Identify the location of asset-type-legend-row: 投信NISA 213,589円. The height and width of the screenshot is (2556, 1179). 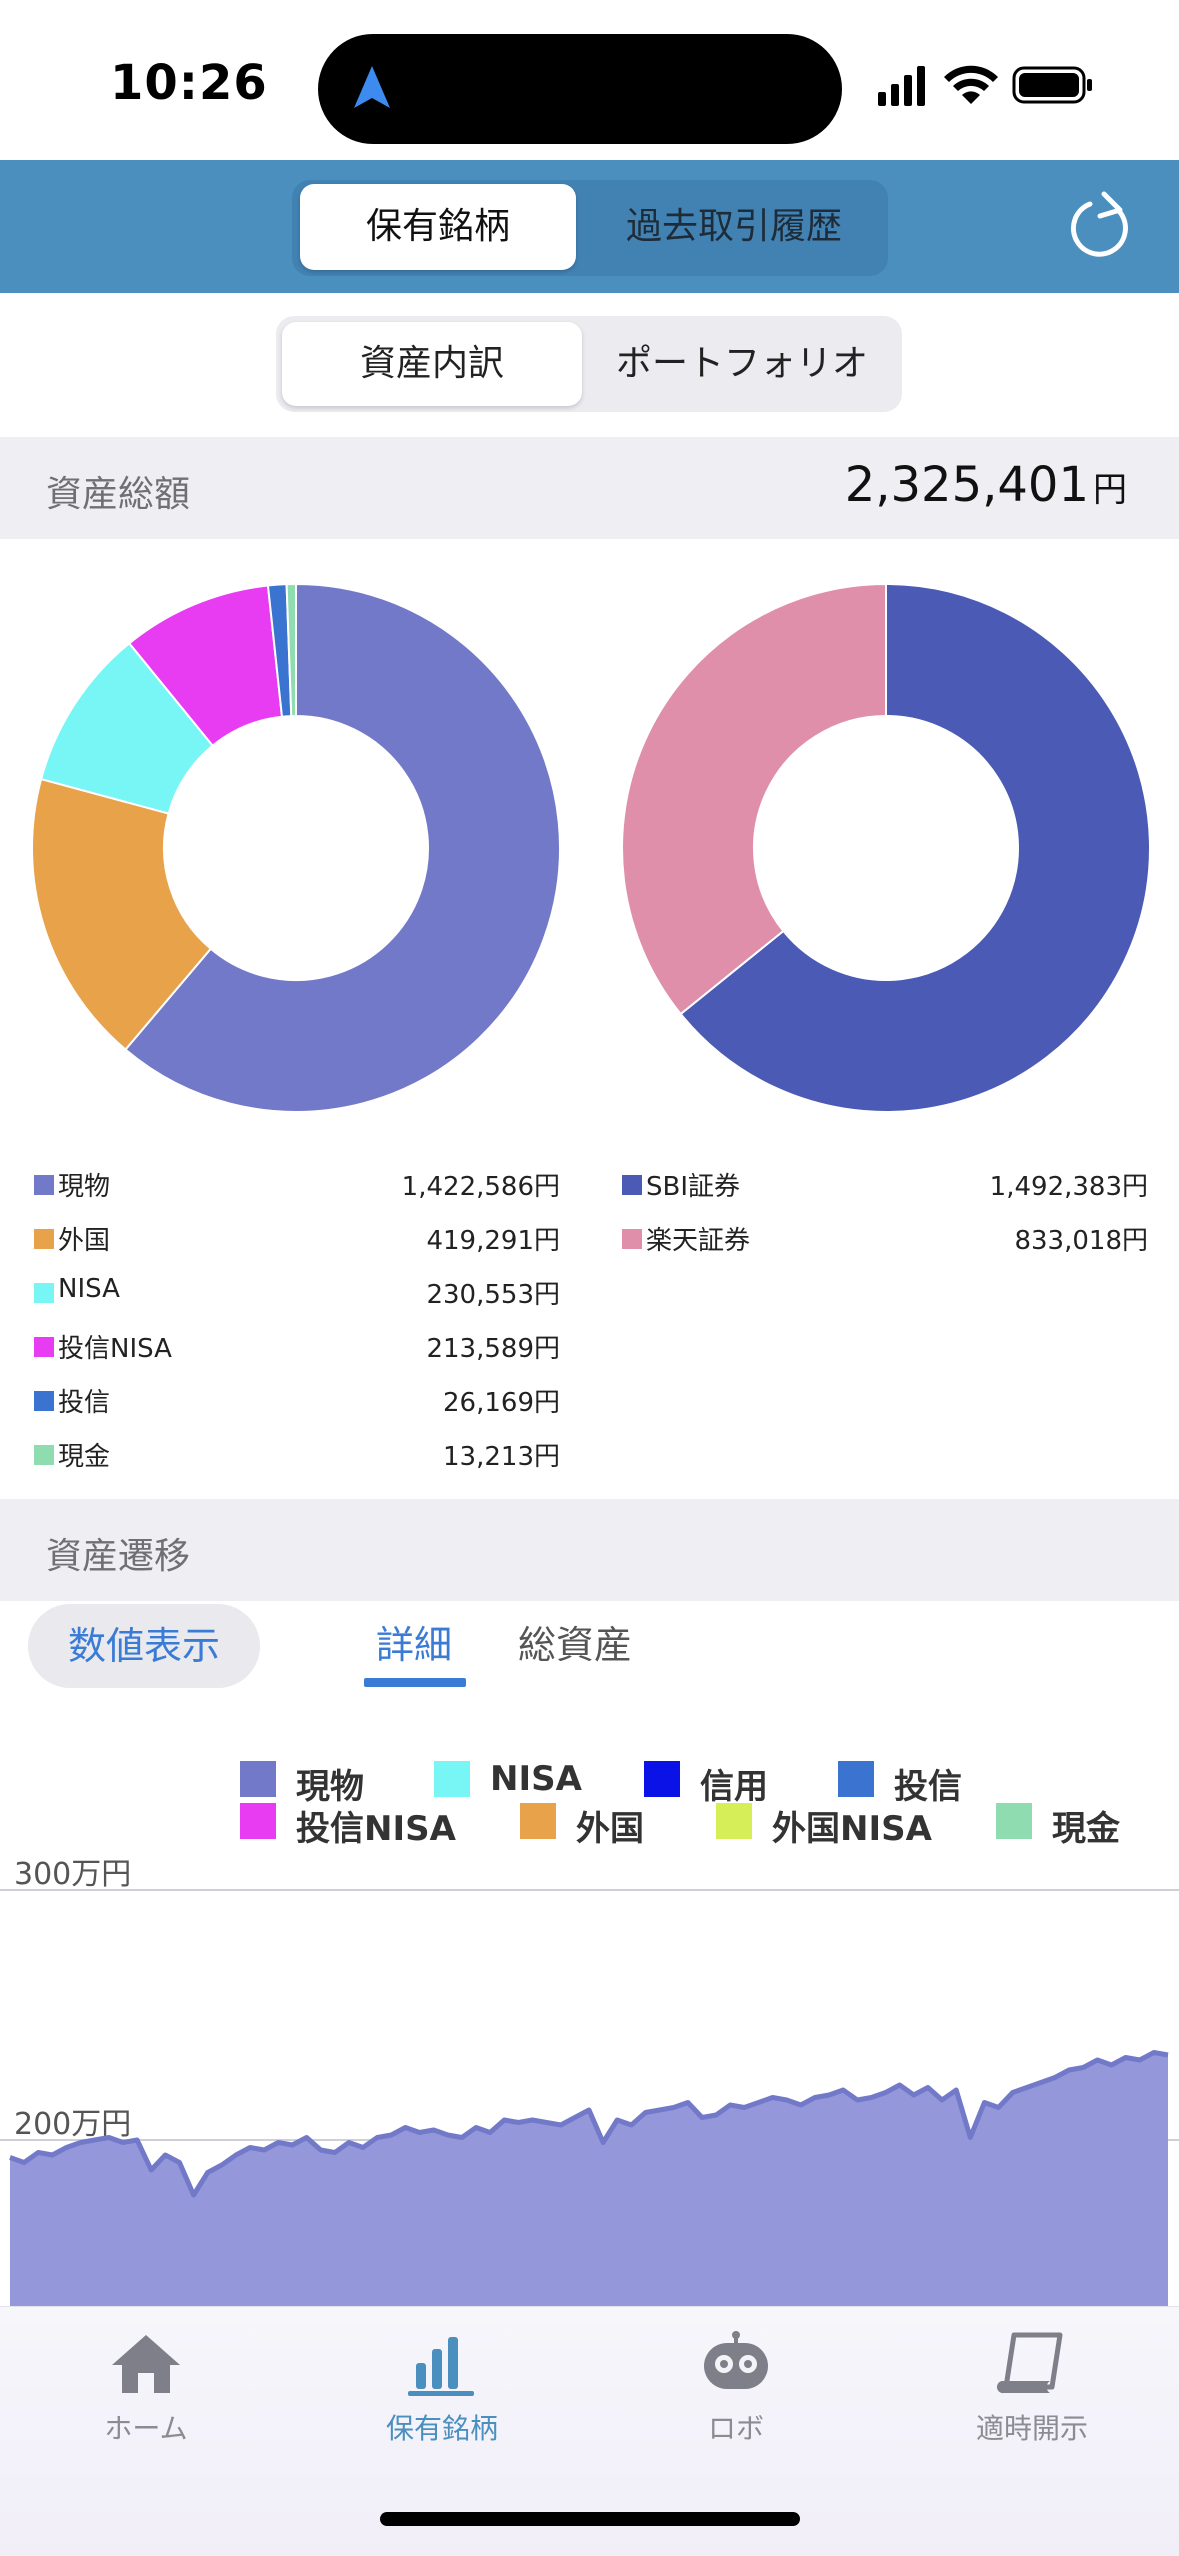
(297, 1349).